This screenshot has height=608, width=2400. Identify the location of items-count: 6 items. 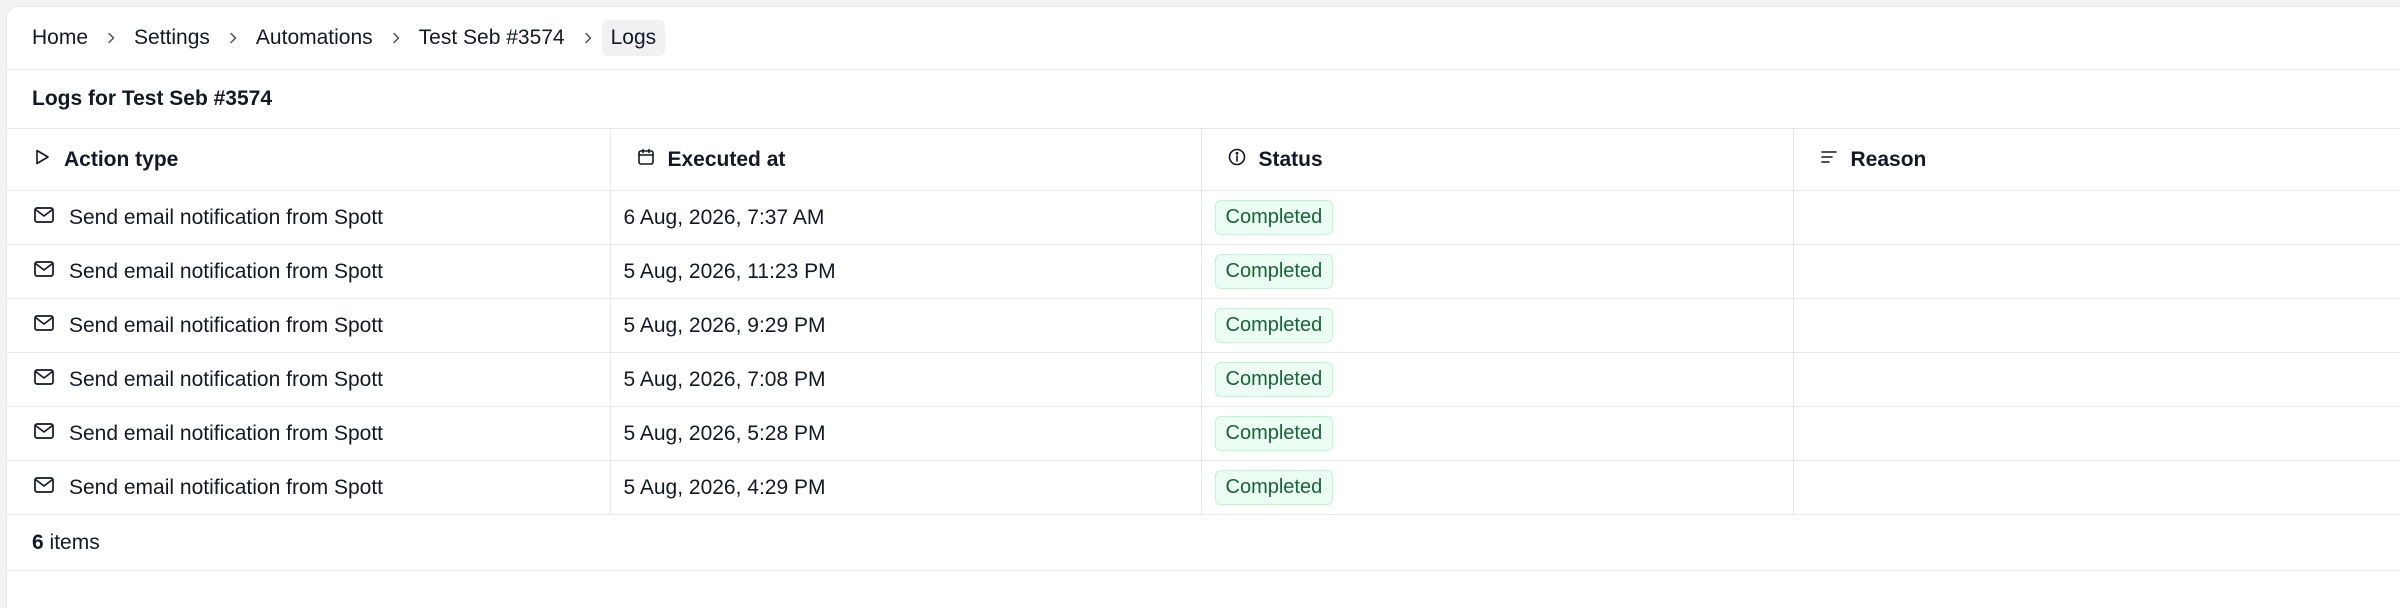
(1203, 543).